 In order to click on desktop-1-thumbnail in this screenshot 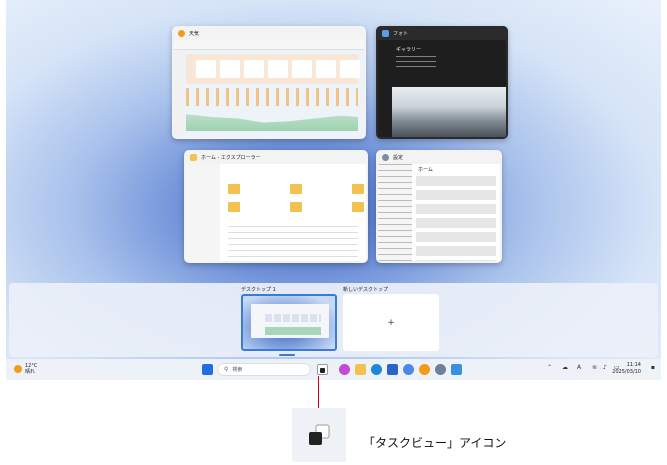, I will do `click(289, 322)`.